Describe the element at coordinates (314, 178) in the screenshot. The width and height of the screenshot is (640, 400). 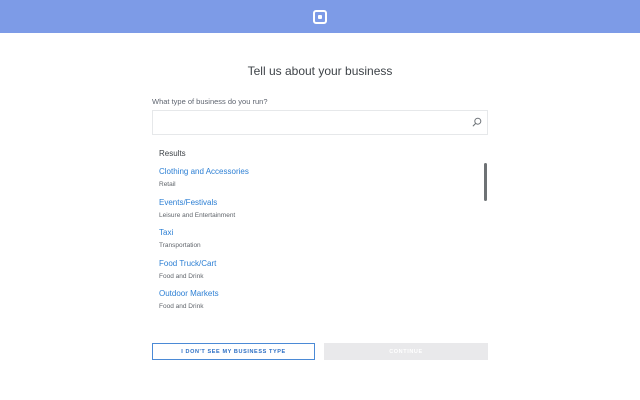
I see `result-item: Clothing and Accessories Retail` at that location.